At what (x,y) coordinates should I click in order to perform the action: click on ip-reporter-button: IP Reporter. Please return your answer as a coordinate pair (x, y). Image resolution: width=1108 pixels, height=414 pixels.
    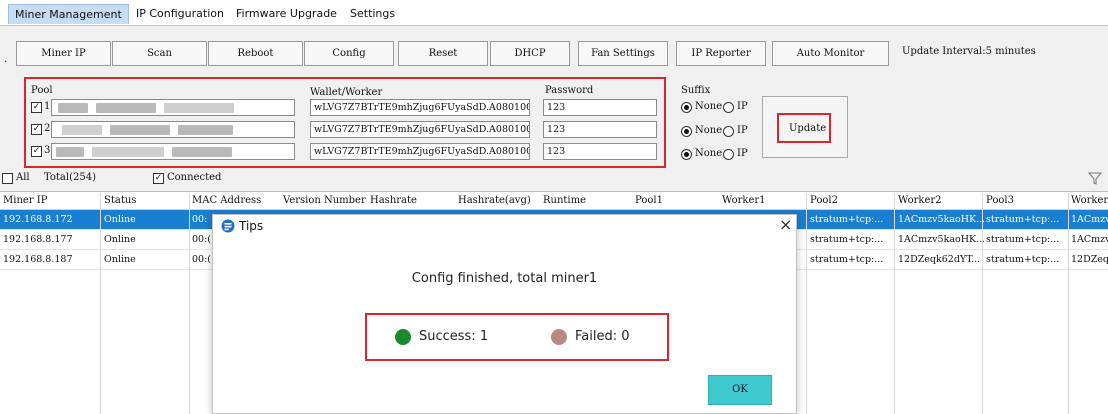
    Looking at the image, I should click on (721, 53).